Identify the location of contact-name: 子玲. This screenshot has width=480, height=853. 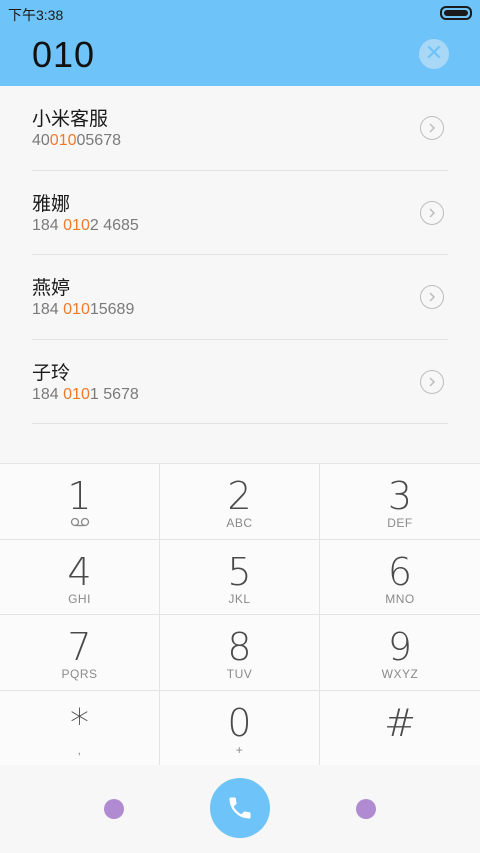
(51, 372).